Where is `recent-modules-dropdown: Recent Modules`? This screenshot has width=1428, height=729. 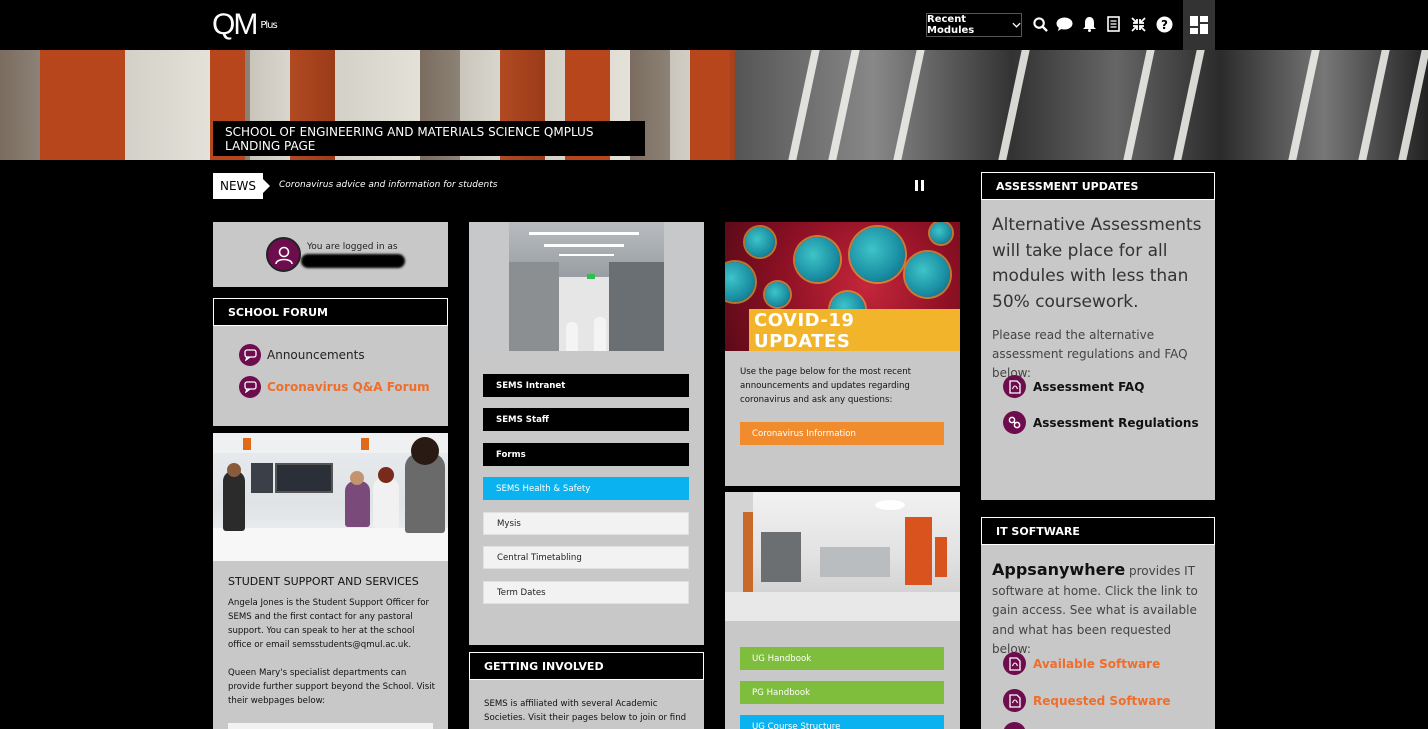
recent-modules-dropdown: Recent Modules is located at coordinates (974, 25).